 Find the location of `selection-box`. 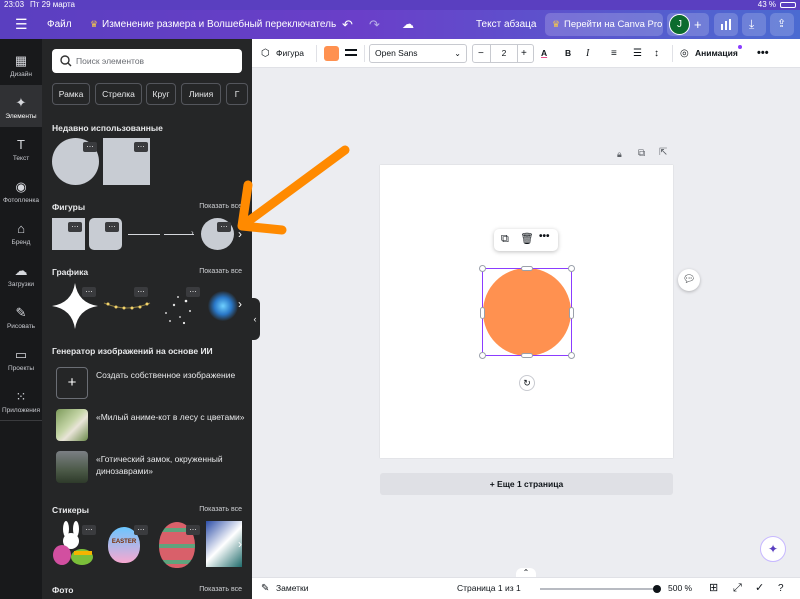

selection-box is located at coordinates (527, 312).